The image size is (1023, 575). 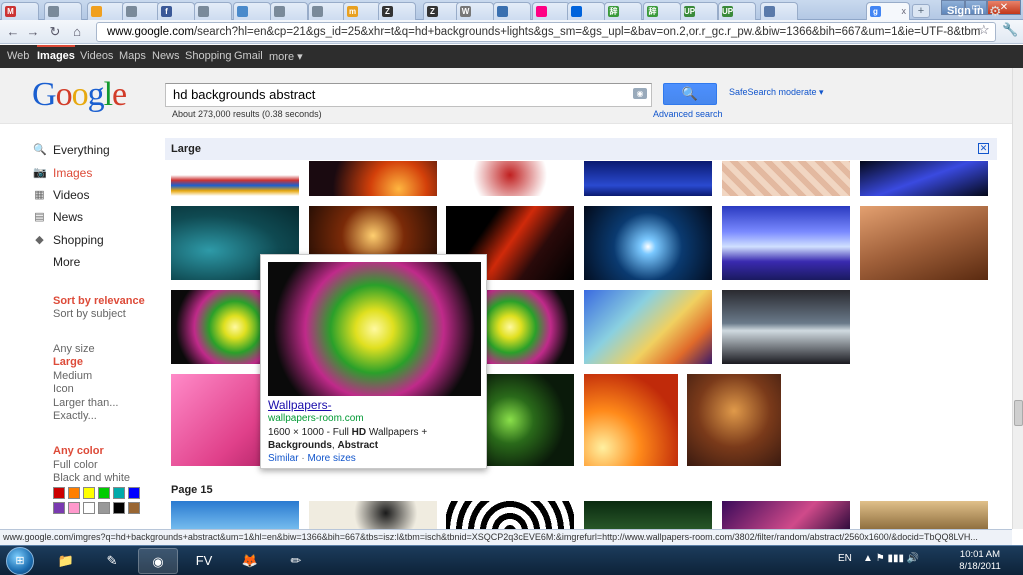 What do you see at coordinates (56, 53) in the screenshot?
I see `gbar-link: Images` at bounding box center [56, 53].